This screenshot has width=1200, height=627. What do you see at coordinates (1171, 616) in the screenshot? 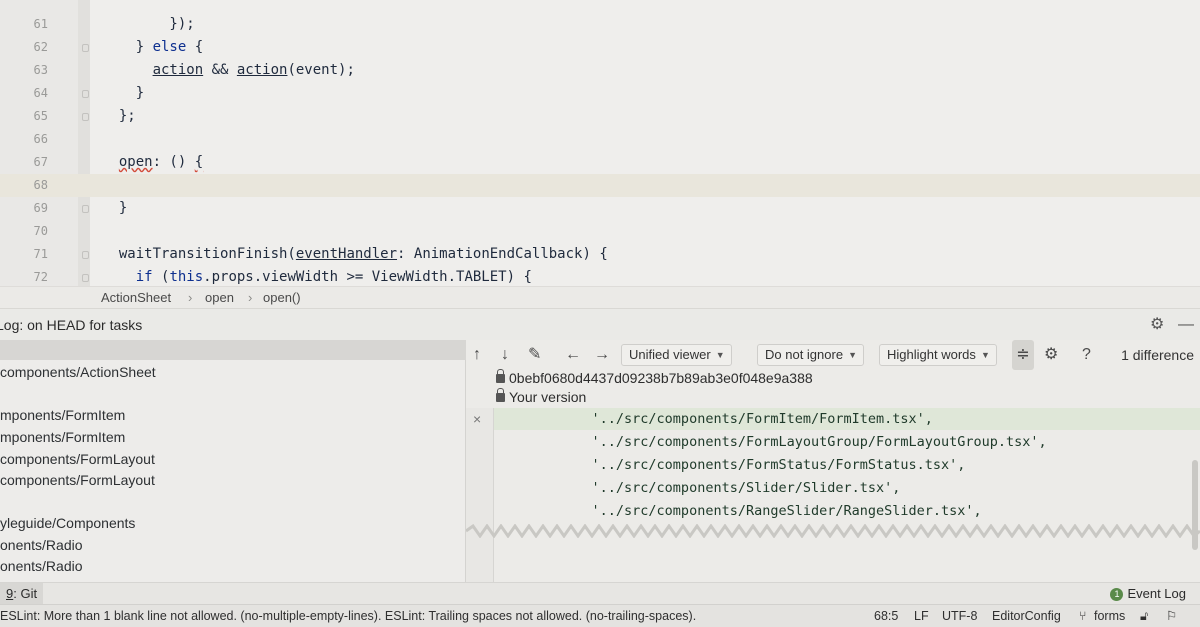
I see `notifications-icon: ⚐` at bounding box center [1171, 616].